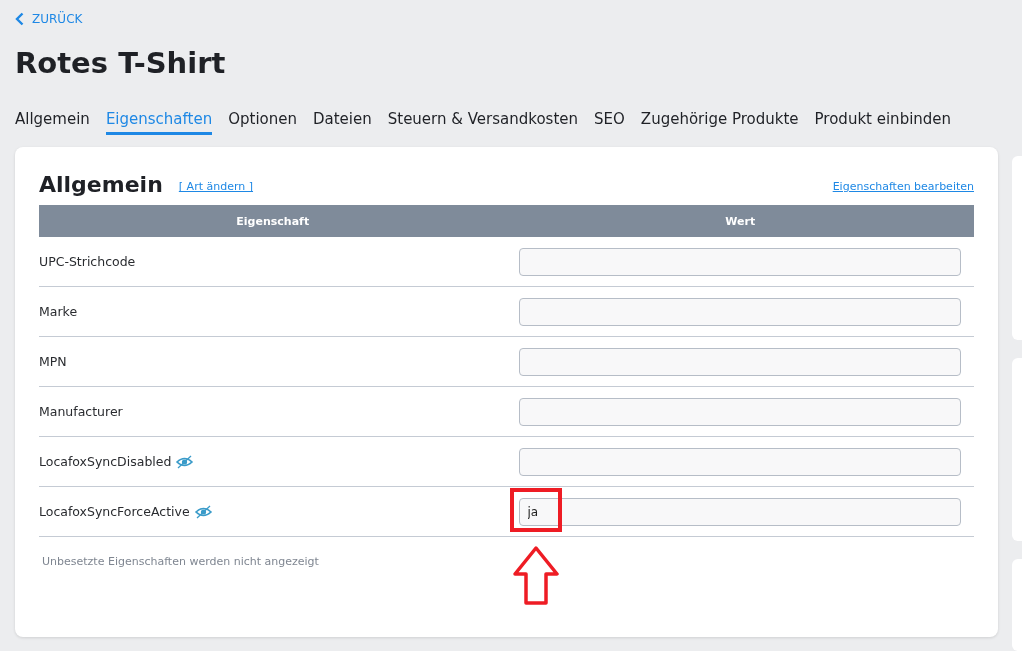  I want to click on change-type-link: [ Art ändern ], so click(216, 186).